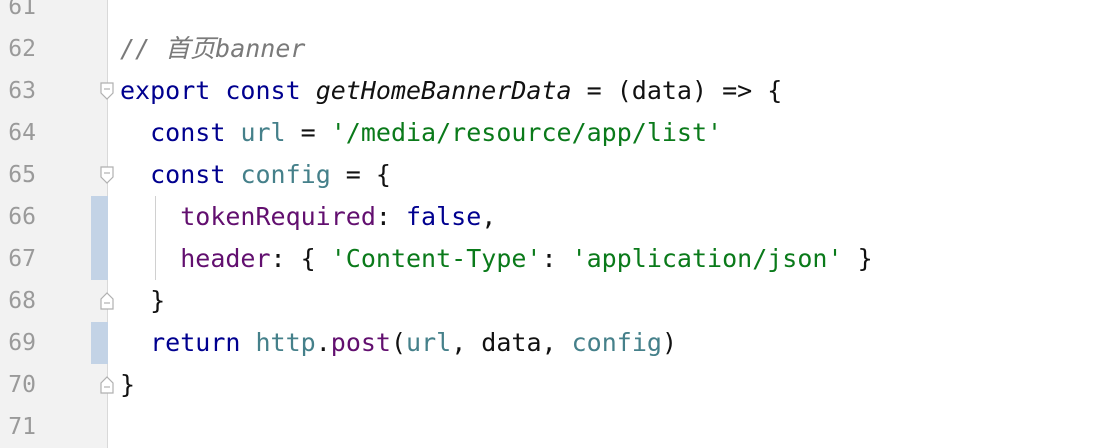  I want to click on code-text: // 首页banner, so click(212, 49).